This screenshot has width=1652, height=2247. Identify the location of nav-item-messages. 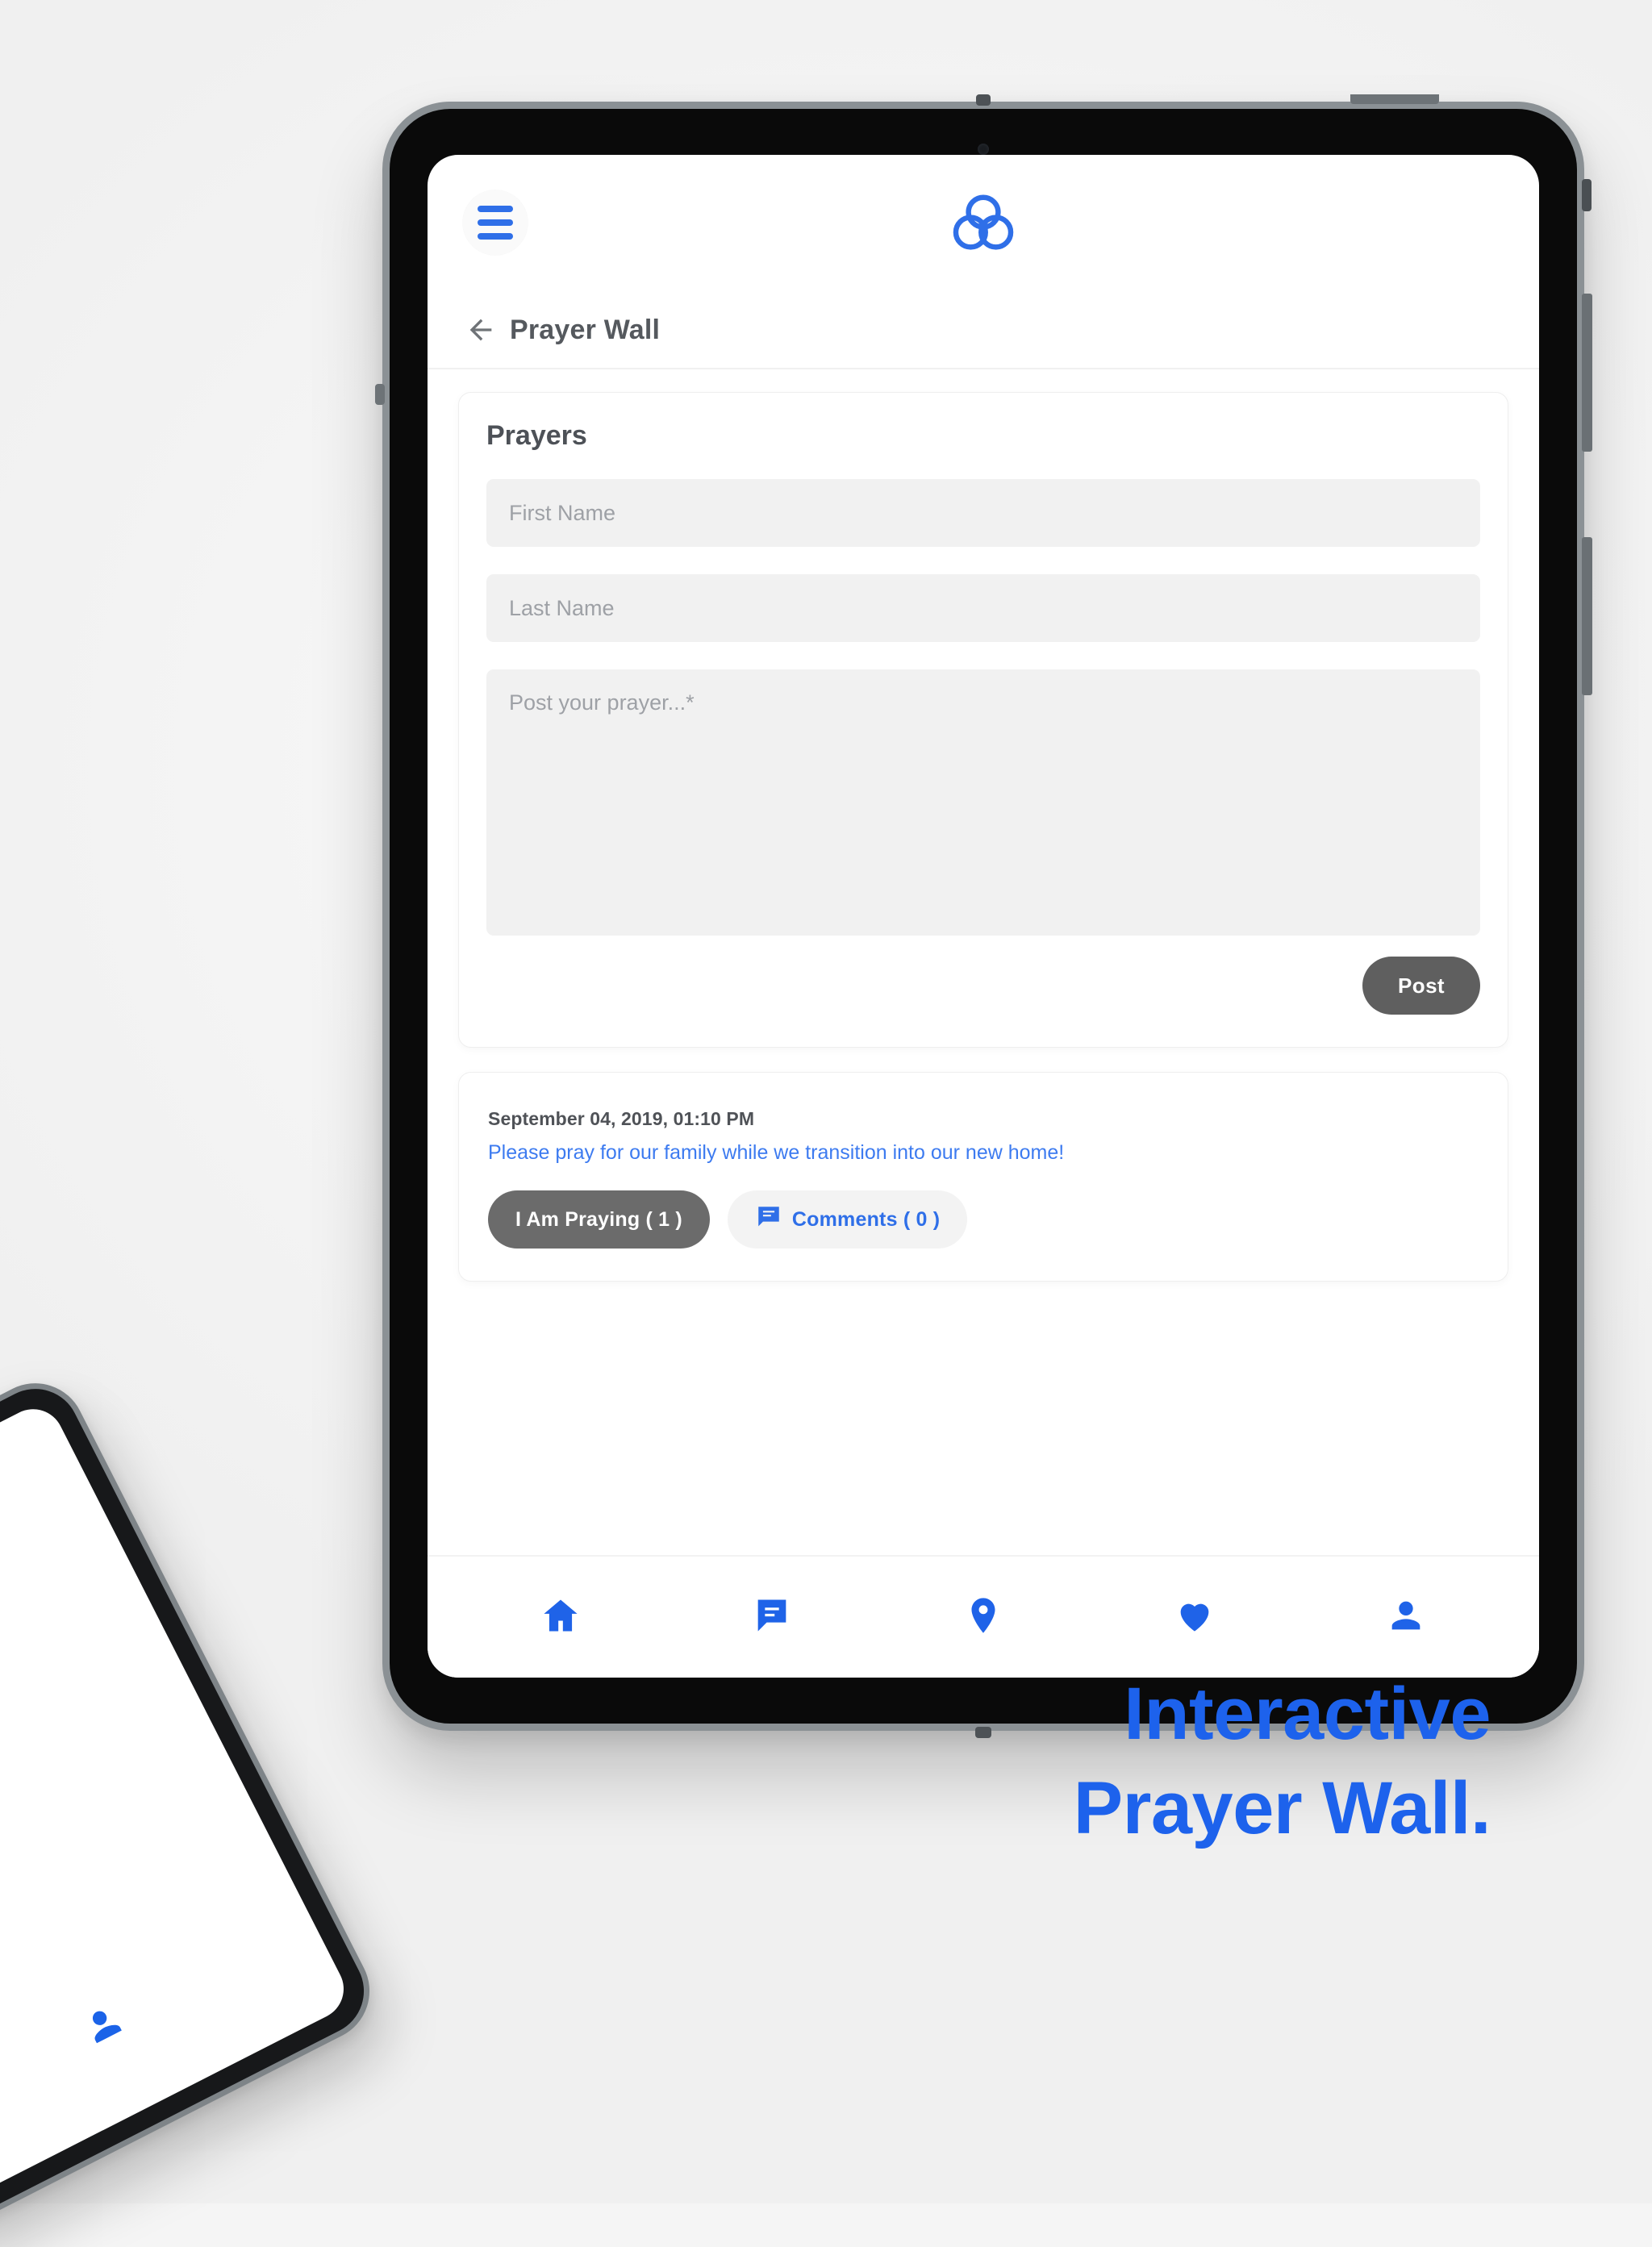
(772, 1617).